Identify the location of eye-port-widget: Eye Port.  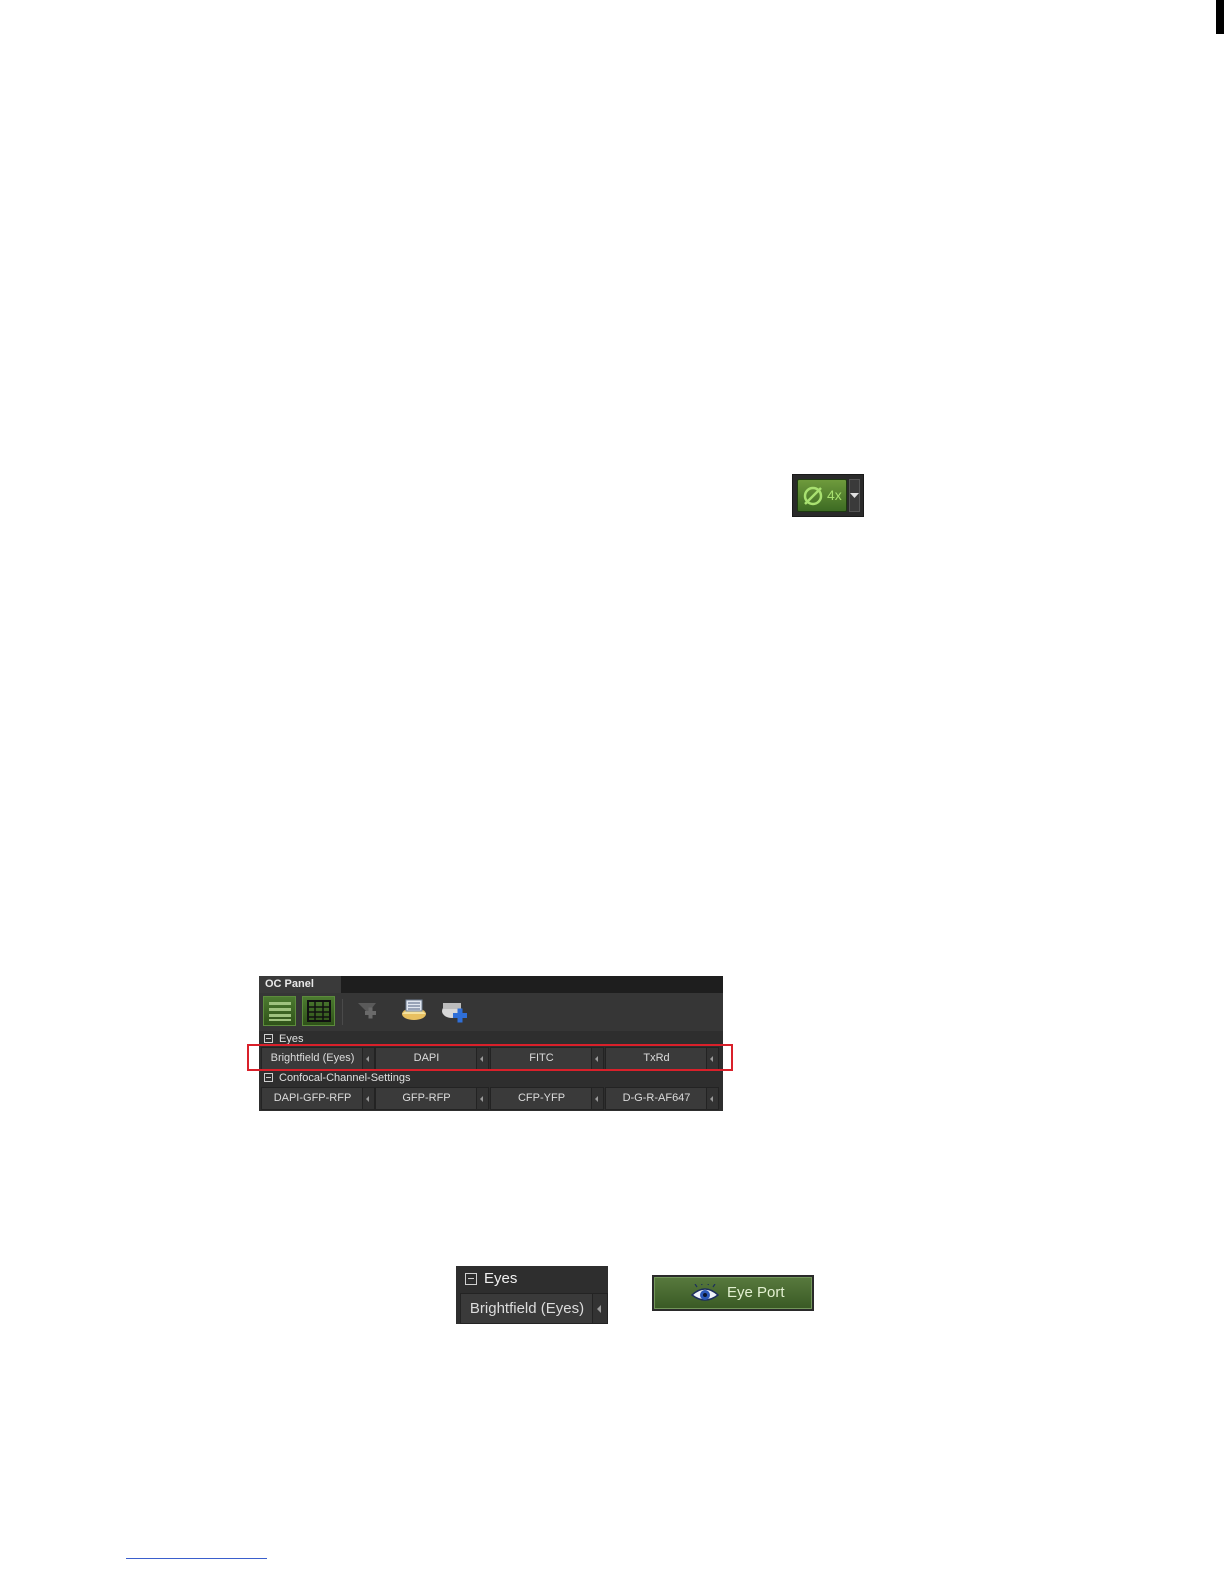
(733, 1293).